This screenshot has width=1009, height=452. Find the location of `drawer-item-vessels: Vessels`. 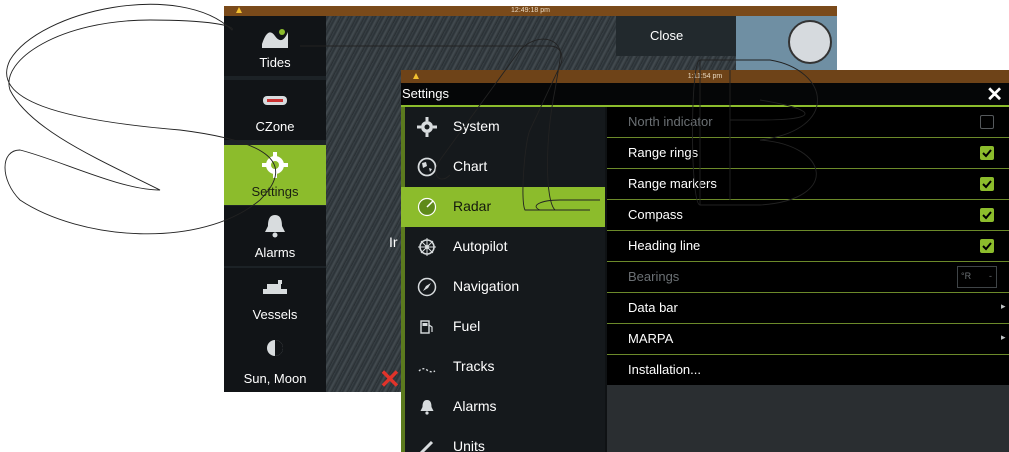

drawer-item-vessels: Vessels is located at coordinates (275, 298).